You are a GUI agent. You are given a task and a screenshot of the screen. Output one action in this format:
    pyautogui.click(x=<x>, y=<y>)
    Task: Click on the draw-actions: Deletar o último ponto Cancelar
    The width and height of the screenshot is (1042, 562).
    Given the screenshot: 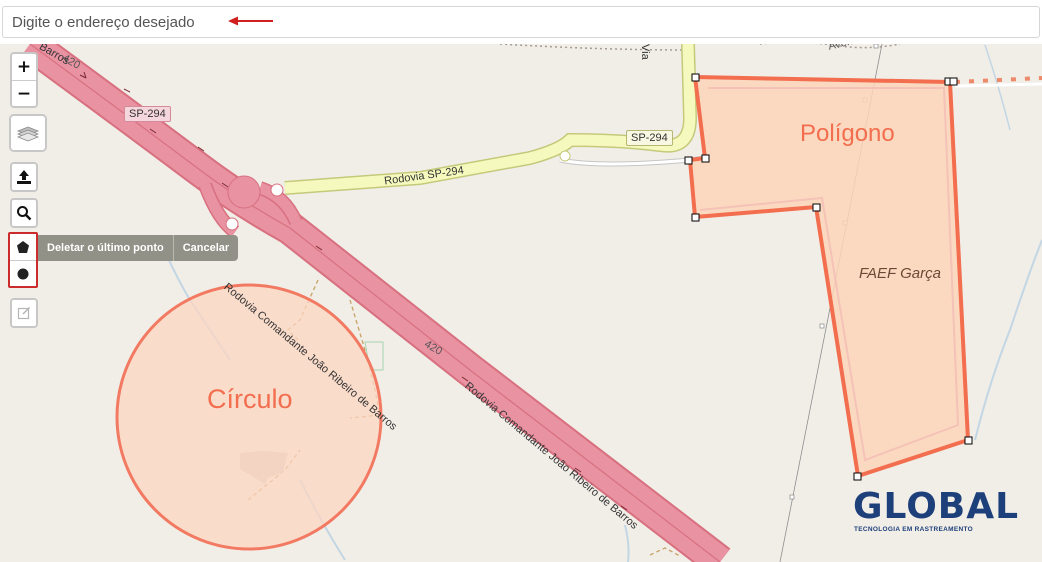 What is the action you would take?
    pyautogui.click(x=138, y=248)
    